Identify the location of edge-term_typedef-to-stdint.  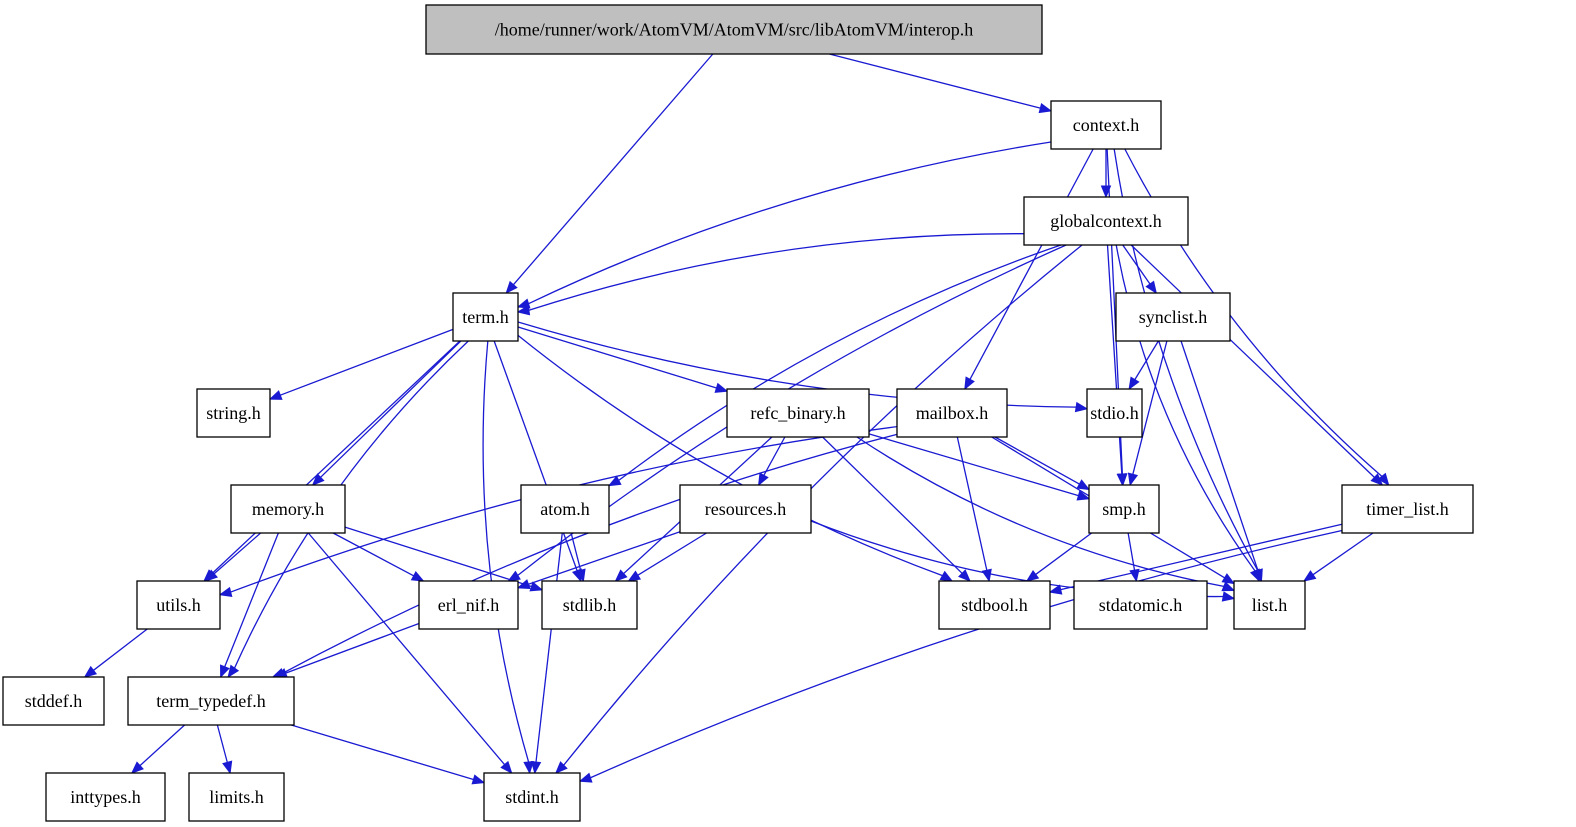
(388, 754).